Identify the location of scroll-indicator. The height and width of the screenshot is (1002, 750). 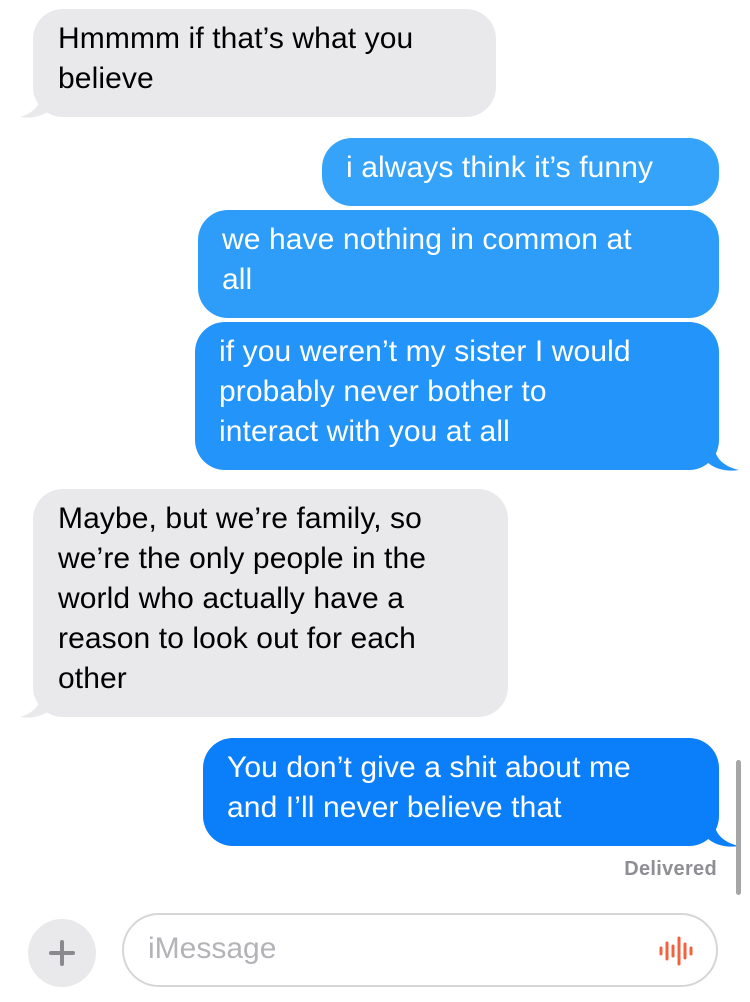
(738, 827).